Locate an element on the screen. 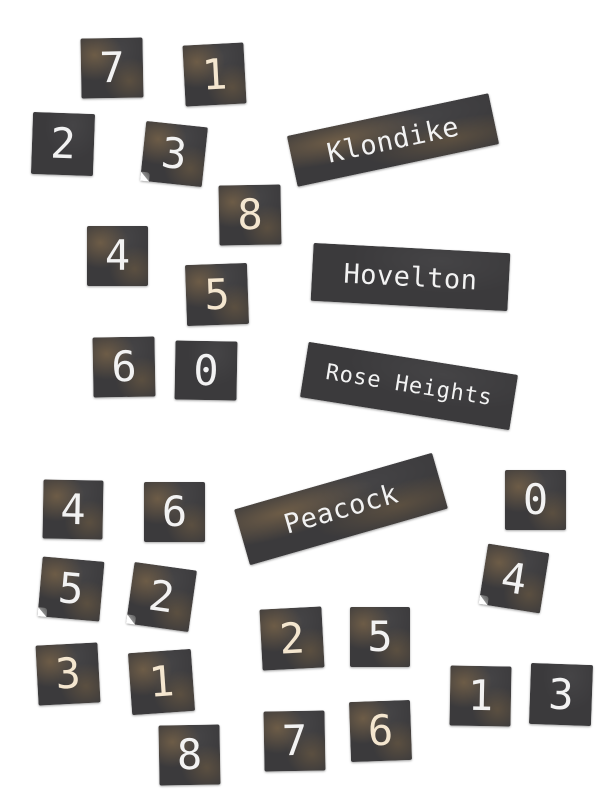 The height and width of the screenshot is (792, 612). place-name-label: Klondike is located at coordinates (393, 140).